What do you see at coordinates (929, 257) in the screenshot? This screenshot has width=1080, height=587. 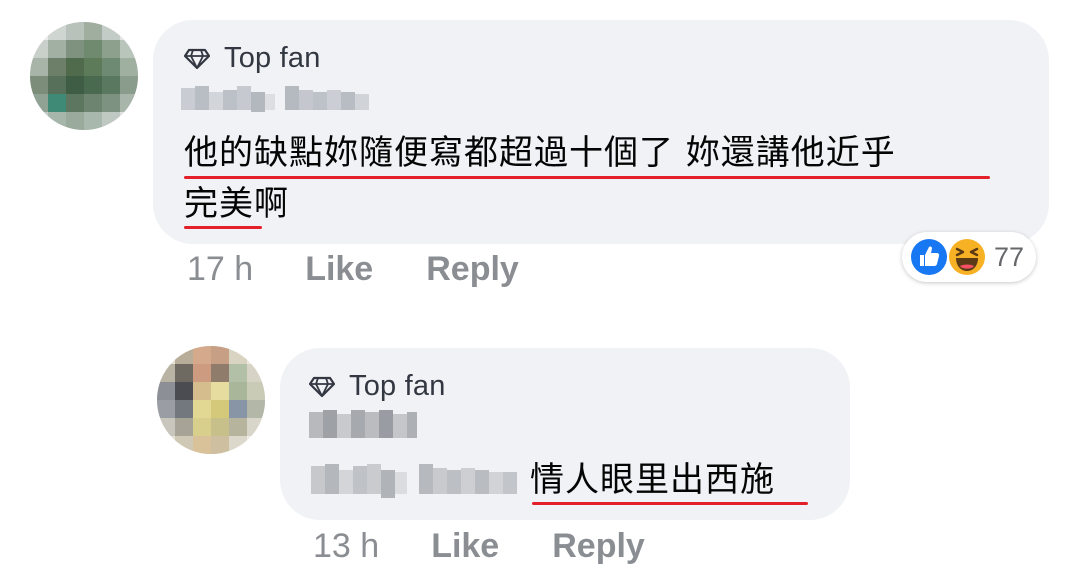 I see `like-icon` at bounding box center [929, 257].